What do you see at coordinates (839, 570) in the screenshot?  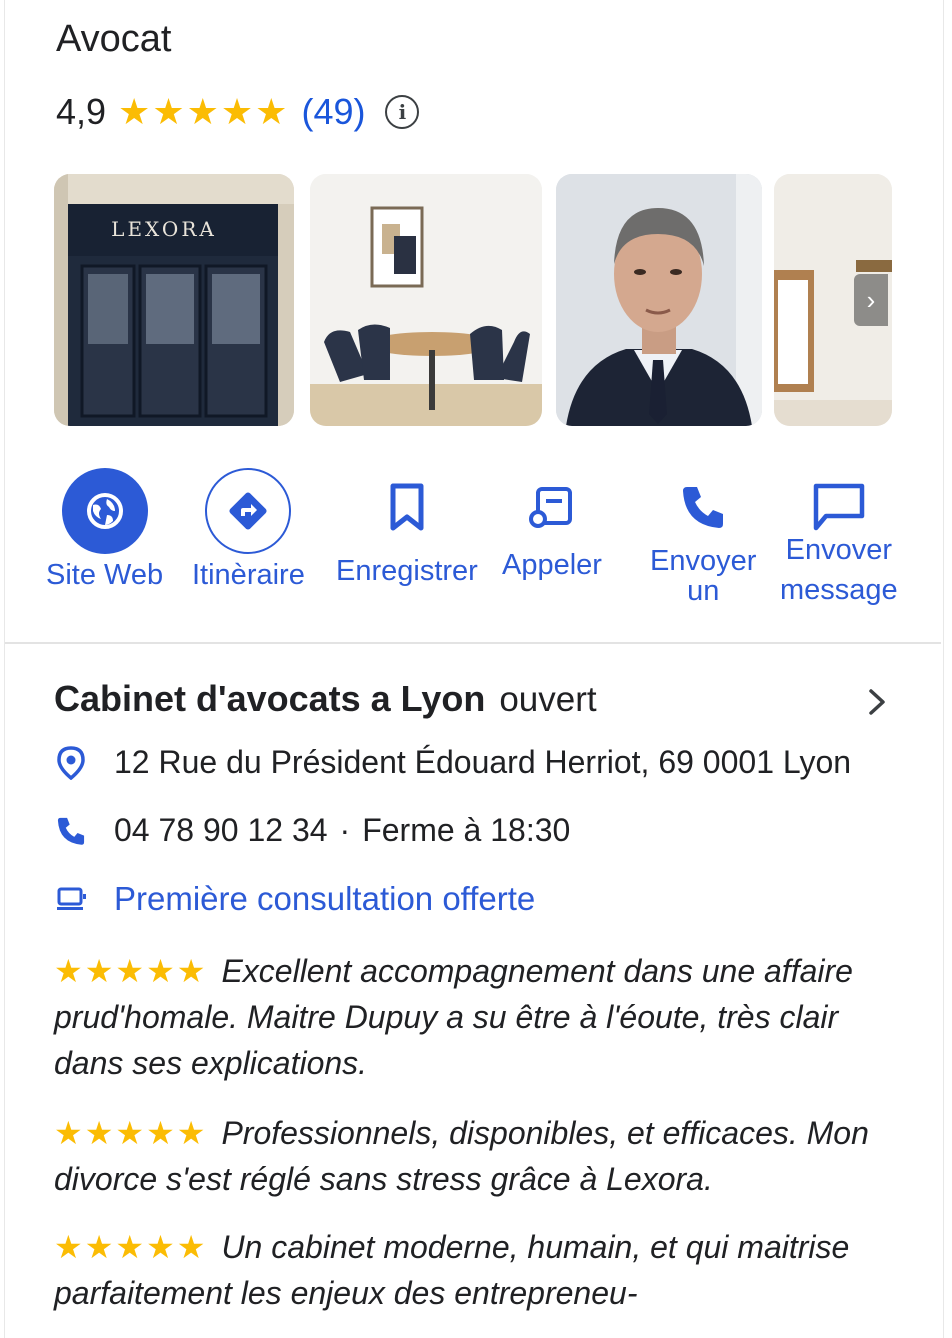 I see `message-label: Envover message` at bounding box center [839, 570].